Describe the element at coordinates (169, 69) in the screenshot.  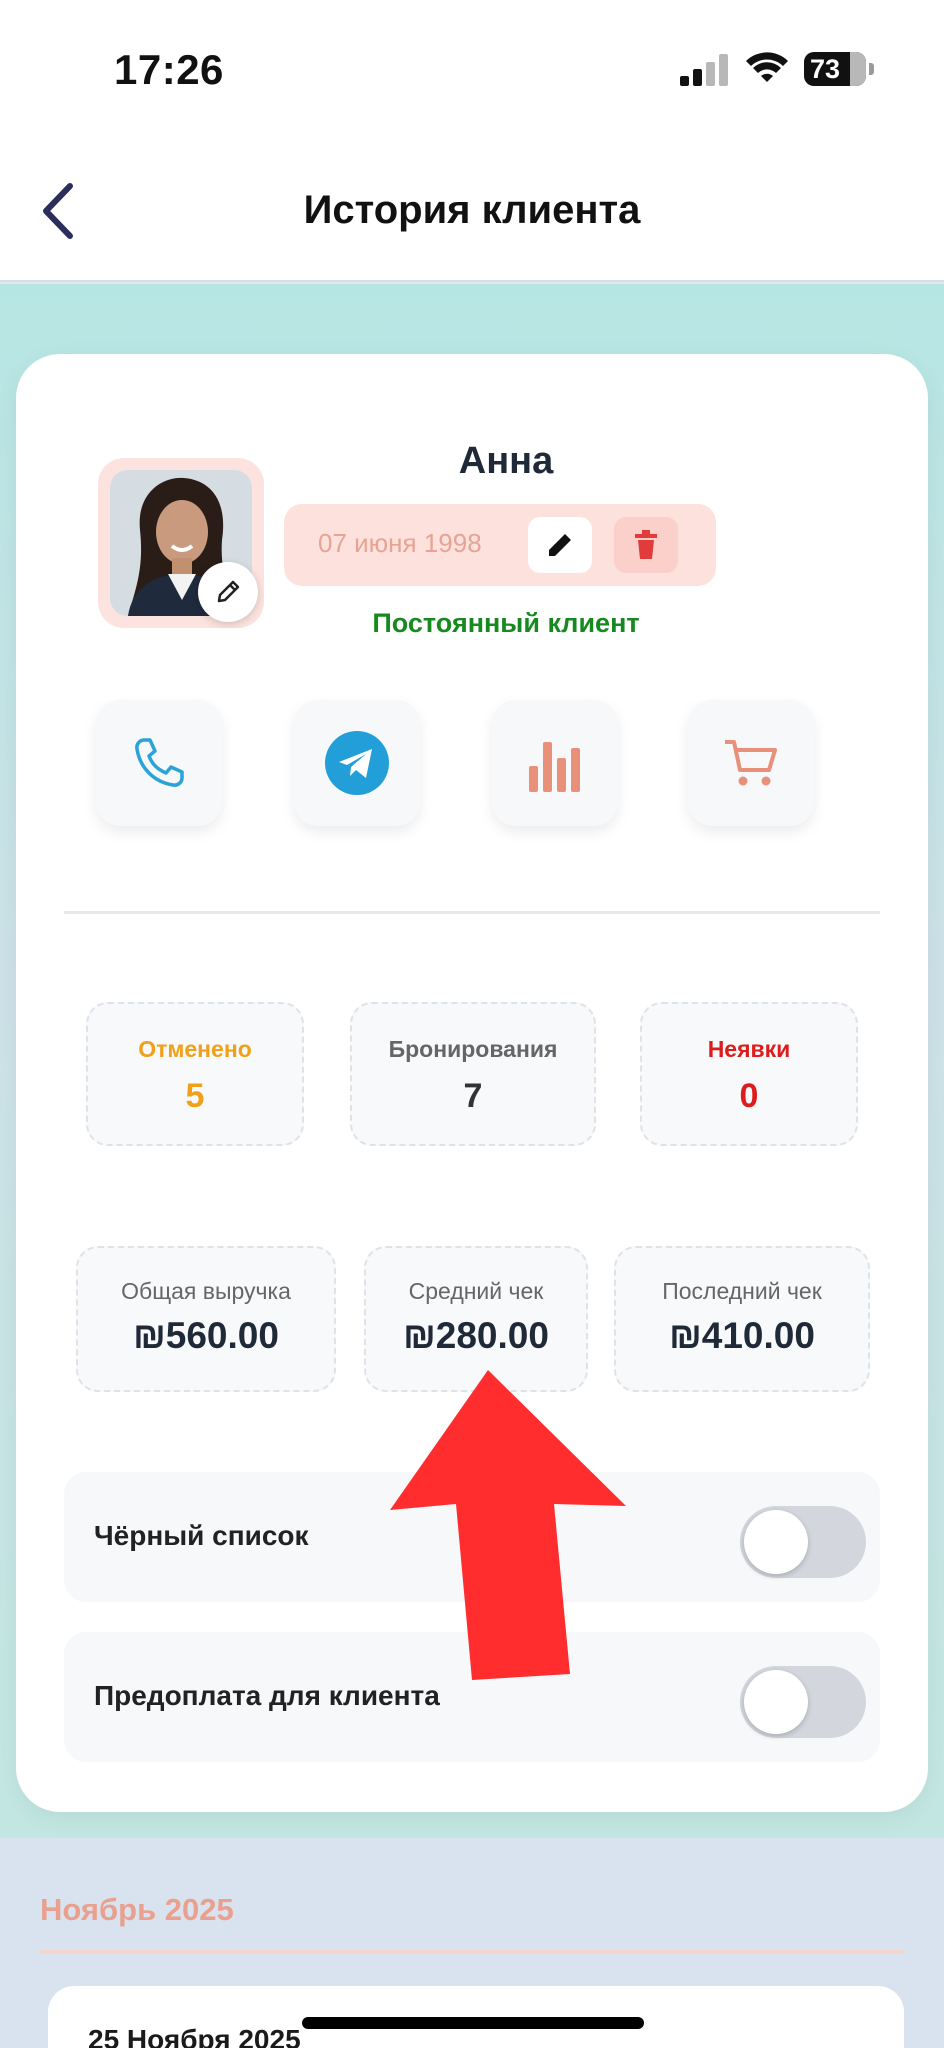
I see `status-time: 17:26` at that location.